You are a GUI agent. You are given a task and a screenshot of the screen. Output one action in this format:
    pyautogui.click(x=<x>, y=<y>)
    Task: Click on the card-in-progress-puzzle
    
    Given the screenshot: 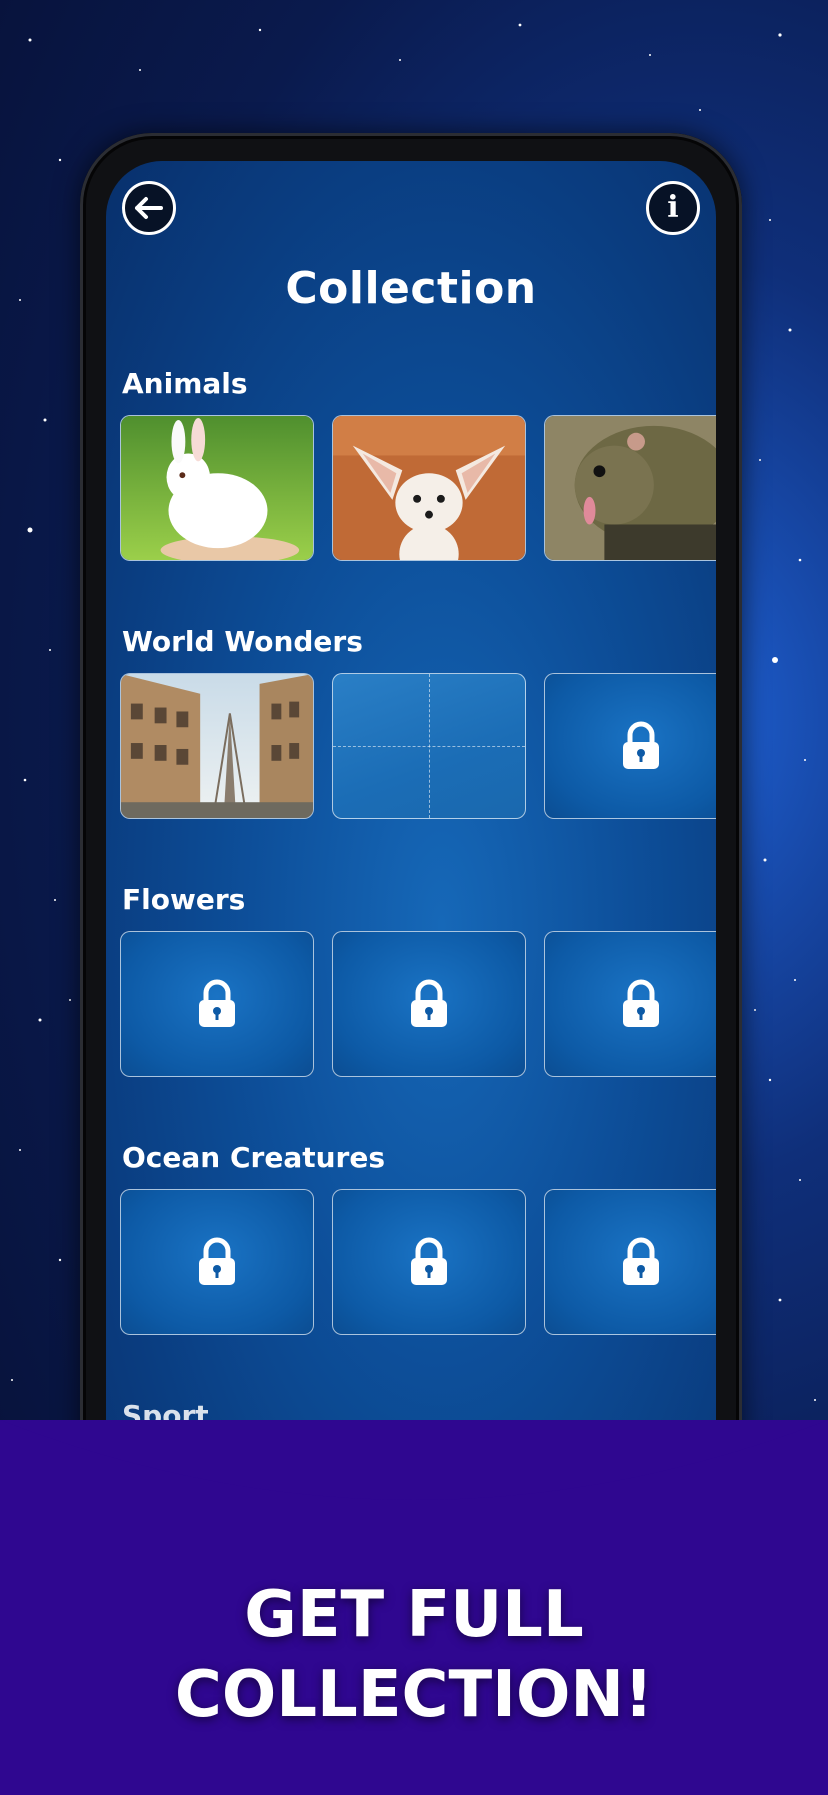 What is the action you would take?
    pyautogui.click(x=429, y=746)
    